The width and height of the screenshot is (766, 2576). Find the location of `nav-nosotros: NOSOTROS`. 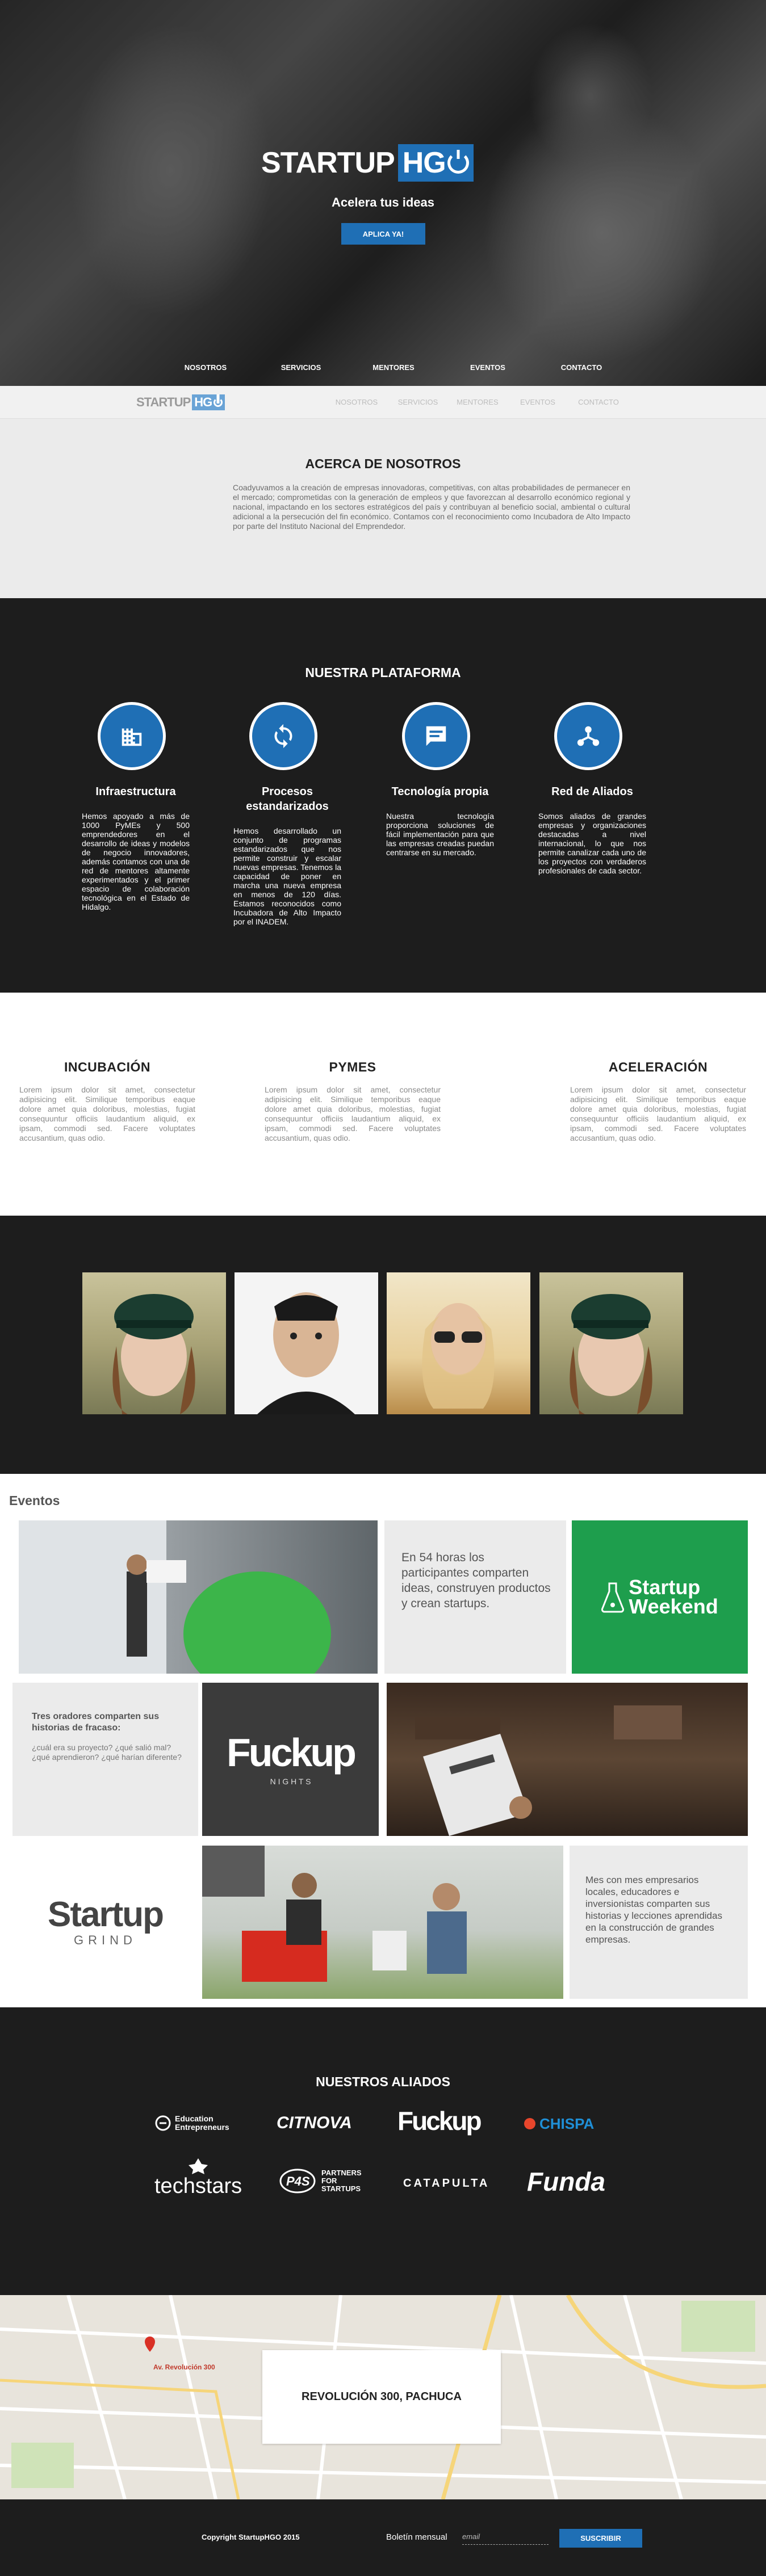

nav-nosotros: NOSOTROS is located at coordinates (206, 367).